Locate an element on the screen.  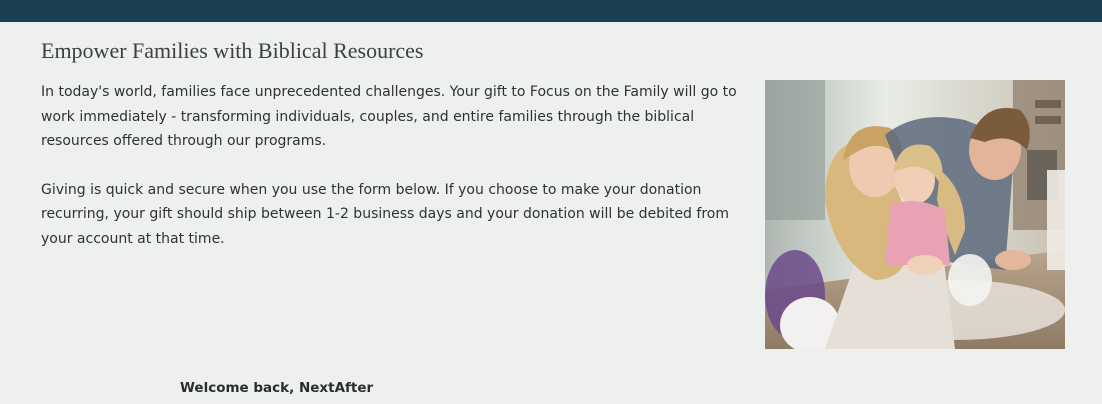
welcome-back-message: Welcome back, NextAfter is located at coordinates (277, 388).